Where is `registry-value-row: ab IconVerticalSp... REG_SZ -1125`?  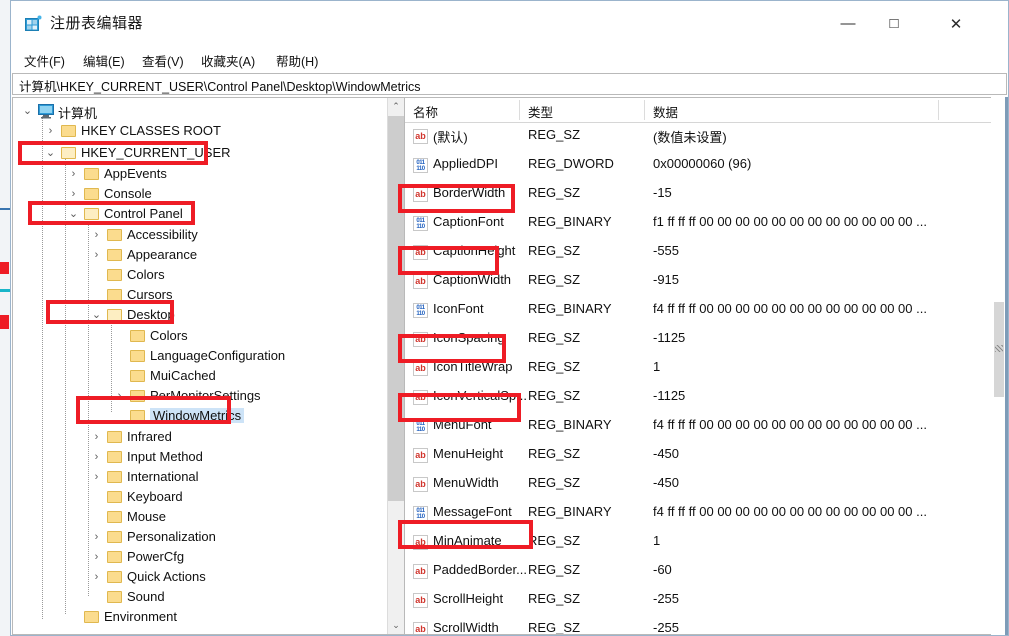
registry-value-row: ab IconVerticalSp... REG_SZ -1125 is located at coordinates (705, 398).